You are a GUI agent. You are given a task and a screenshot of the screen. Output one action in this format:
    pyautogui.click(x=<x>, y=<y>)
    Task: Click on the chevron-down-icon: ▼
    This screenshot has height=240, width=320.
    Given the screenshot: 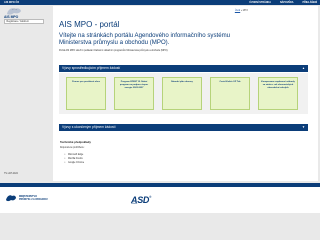 What is the action you would take?
    pyautogui.click(x=303, y=127)
    